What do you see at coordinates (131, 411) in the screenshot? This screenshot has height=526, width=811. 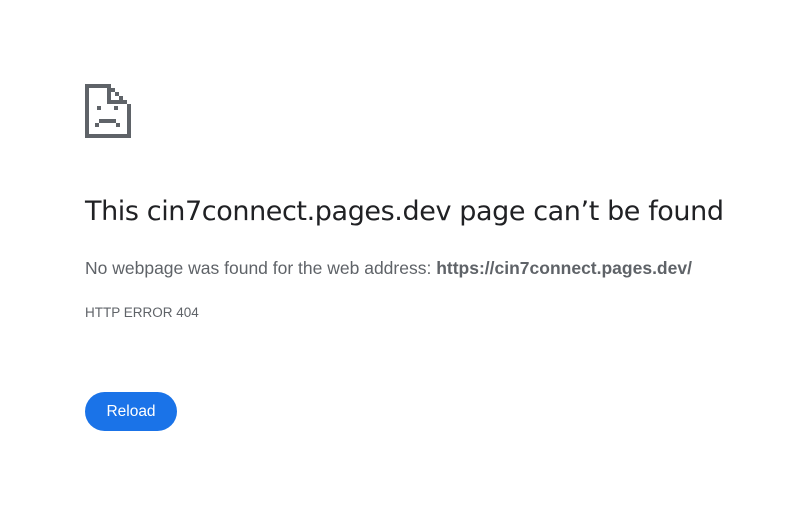 I see `reload-button: Reload` at bounding box center [131, 411].